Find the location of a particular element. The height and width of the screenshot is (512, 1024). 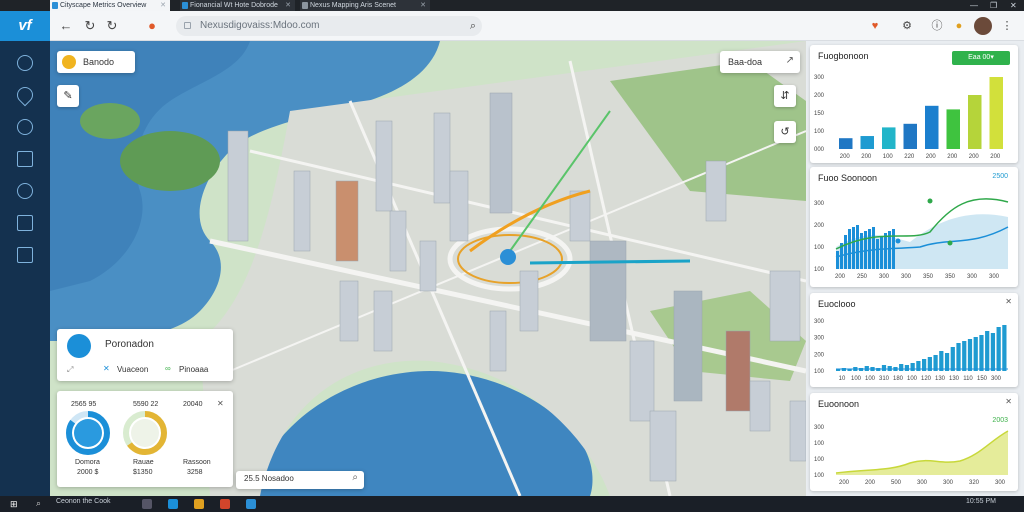

lock-icon is located at coordinates (25, 255).